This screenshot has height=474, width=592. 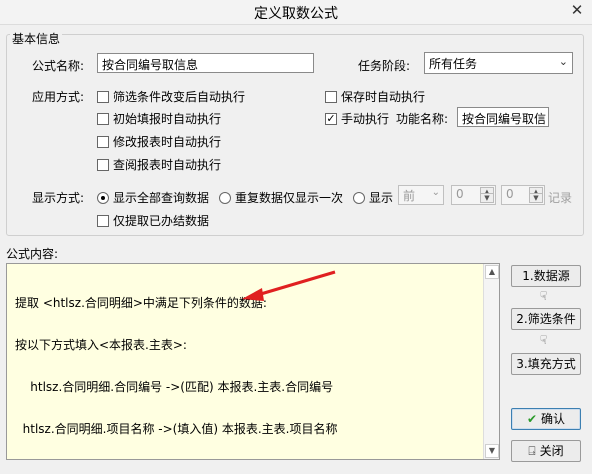 I want to click on confirm-label: 确认, so click(x=553, y=419).